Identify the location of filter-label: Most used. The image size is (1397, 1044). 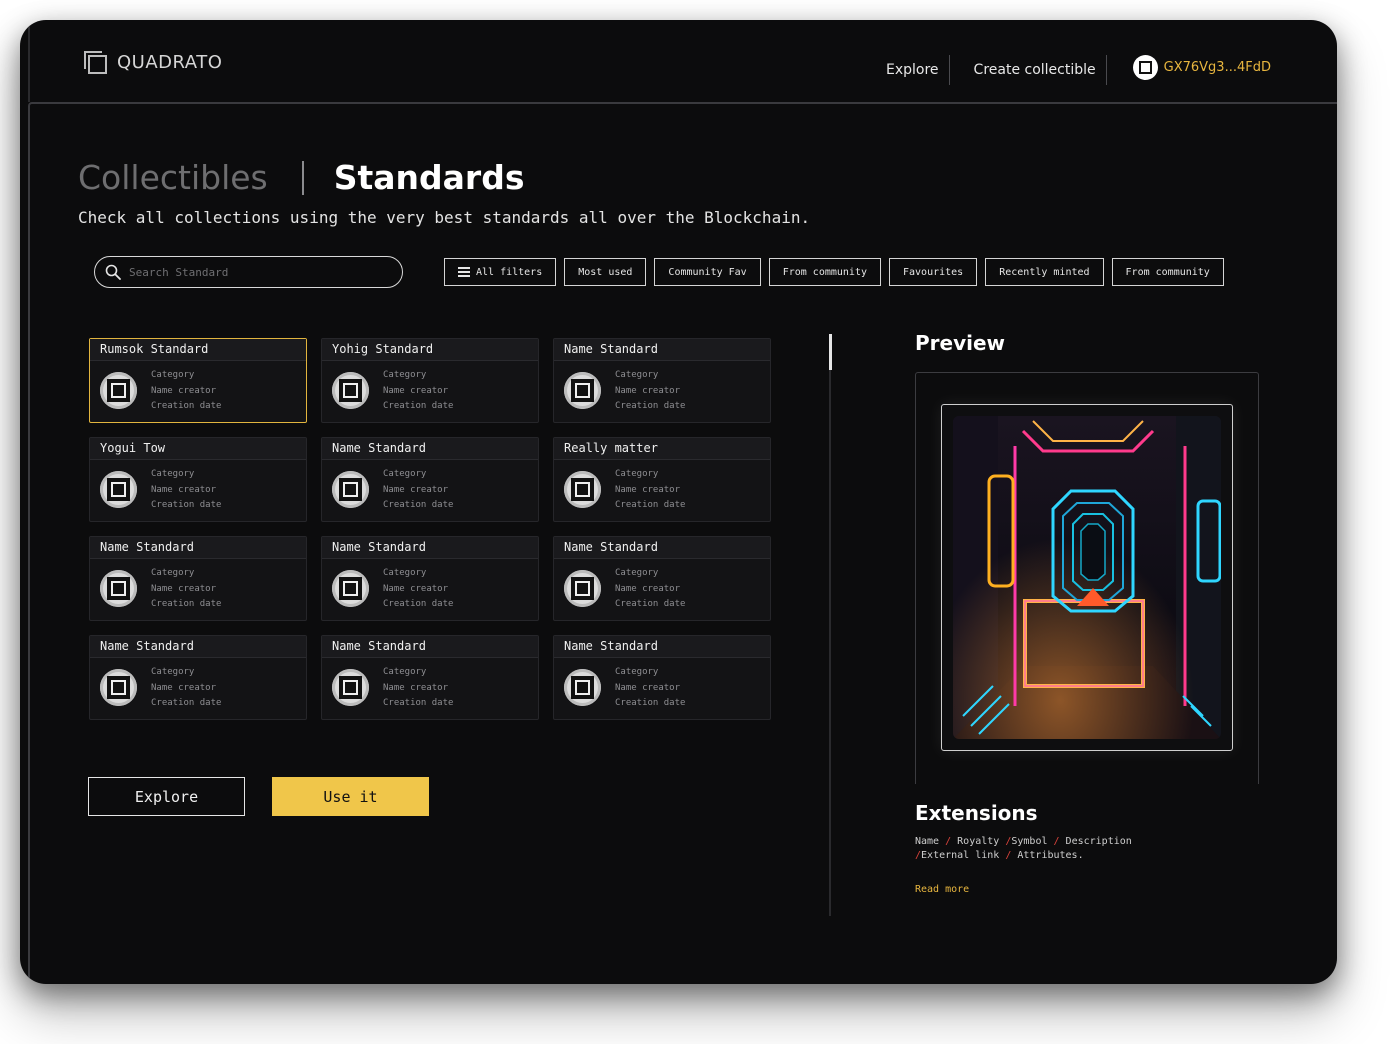
(605, 272).